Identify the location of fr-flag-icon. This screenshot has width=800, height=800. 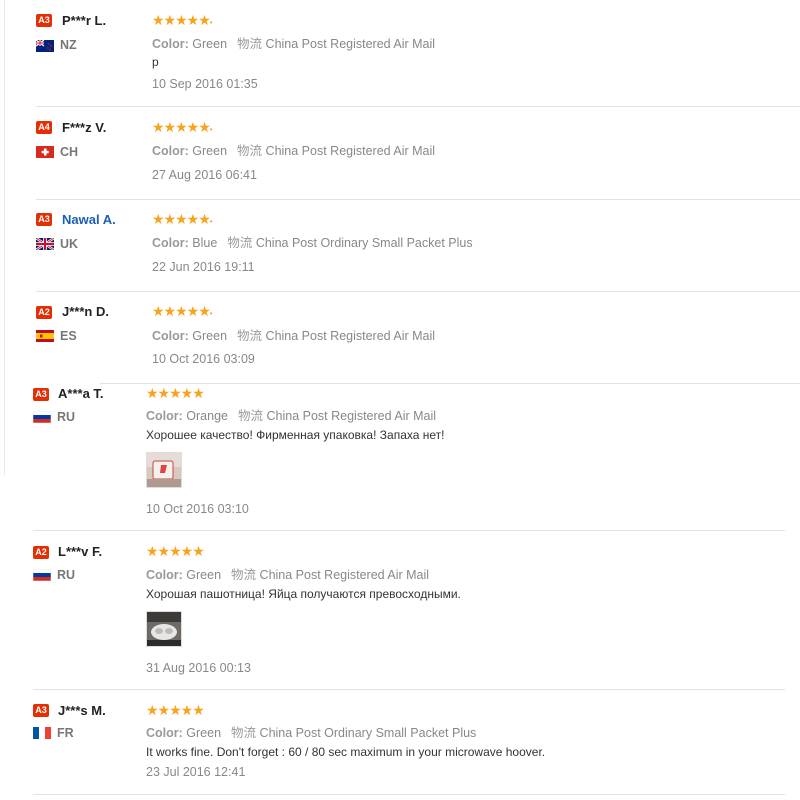
(42, 733).